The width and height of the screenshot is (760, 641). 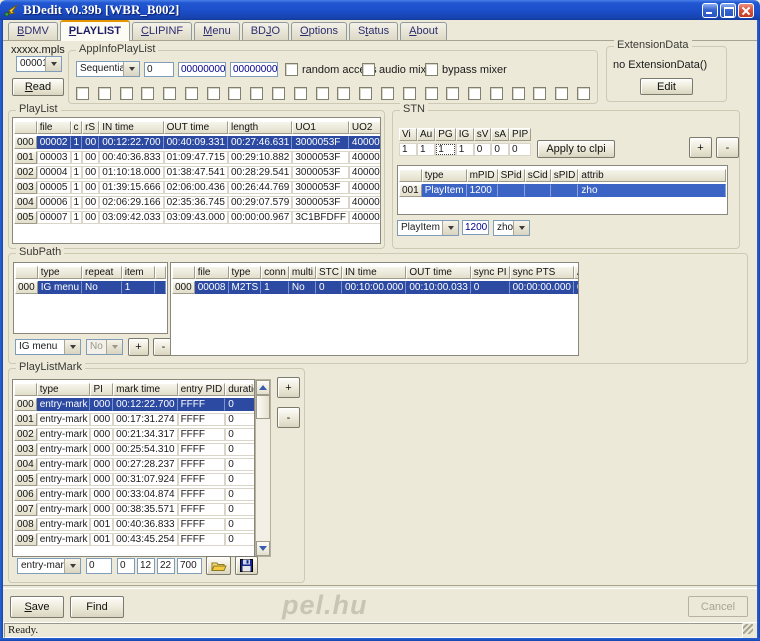 I want to click on random-access-checkbox, so click(x=291, y=69).